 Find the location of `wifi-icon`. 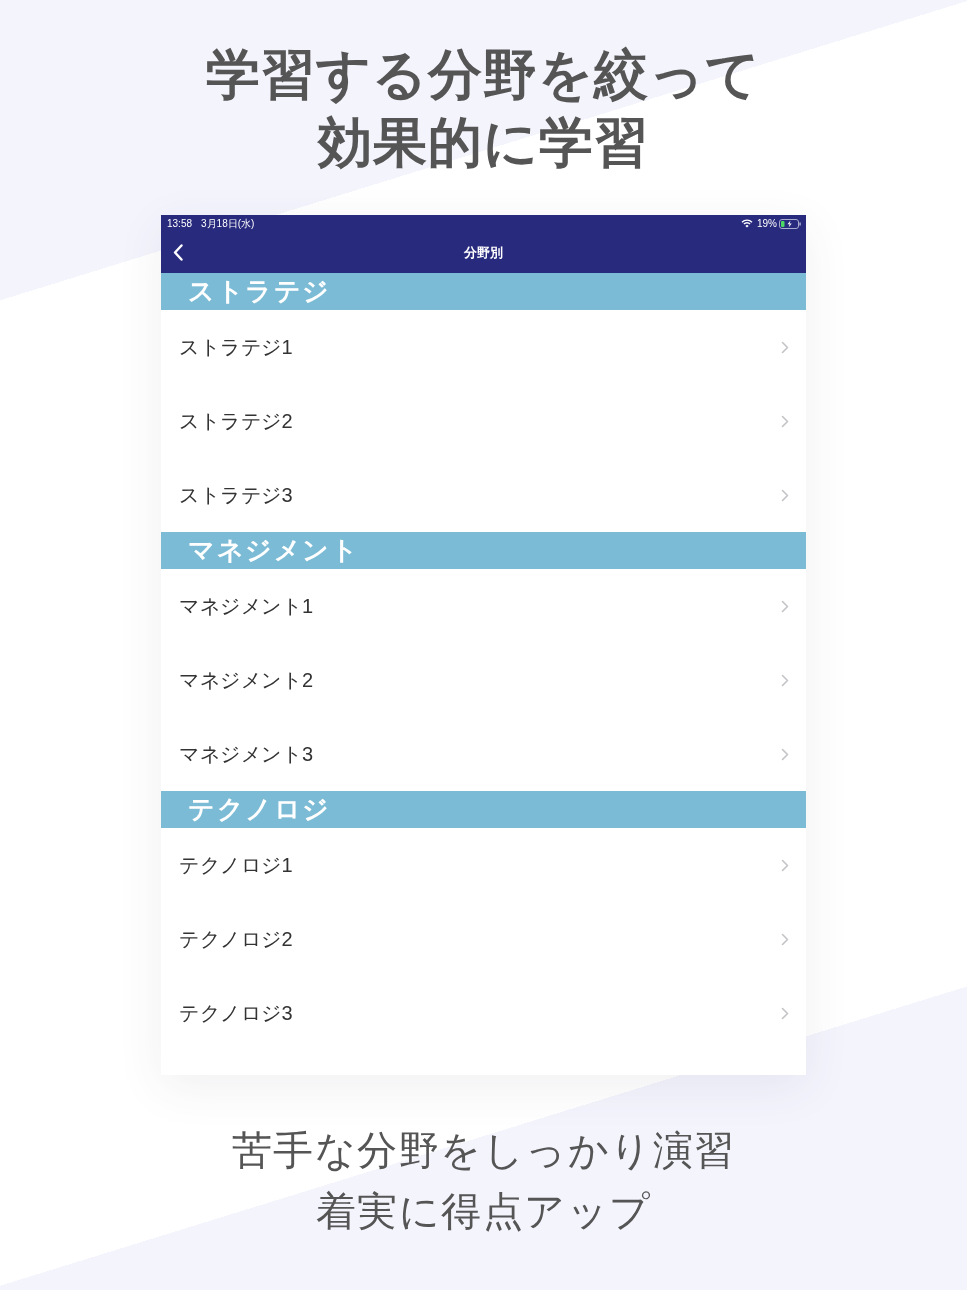

wifi-icon is located at coordinates (747, 223).